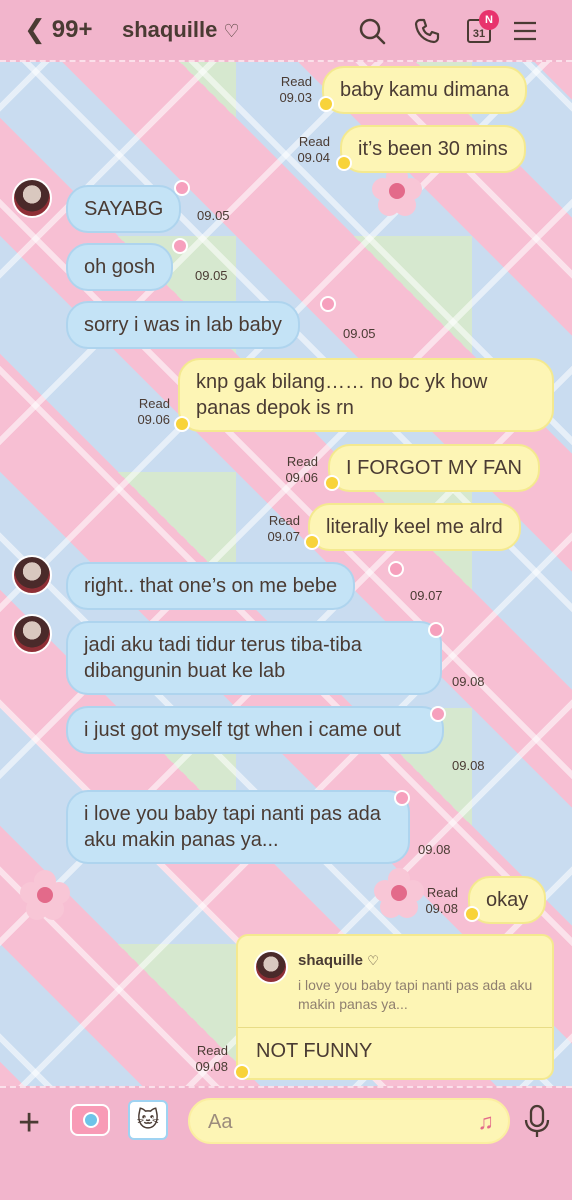  I want to click on menu-icon, so click(525, 31).